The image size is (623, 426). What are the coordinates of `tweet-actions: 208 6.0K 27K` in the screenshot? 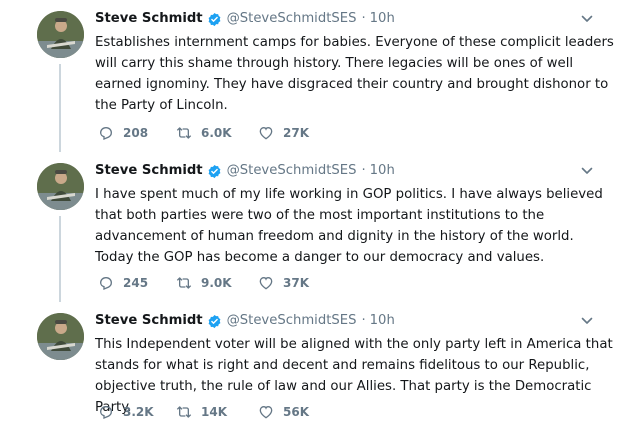 It's located at (203, 133).